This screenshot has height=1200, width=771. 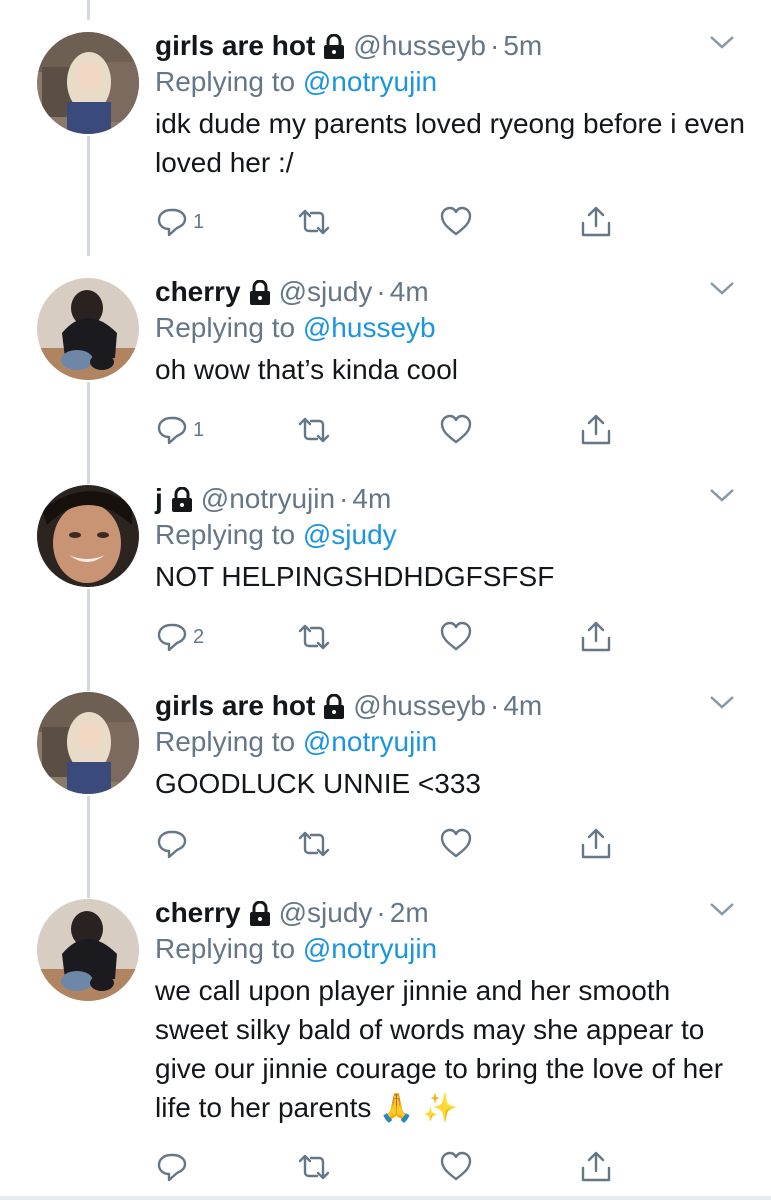 I want to click on reply-count: 2, so click(x=199, y=636).